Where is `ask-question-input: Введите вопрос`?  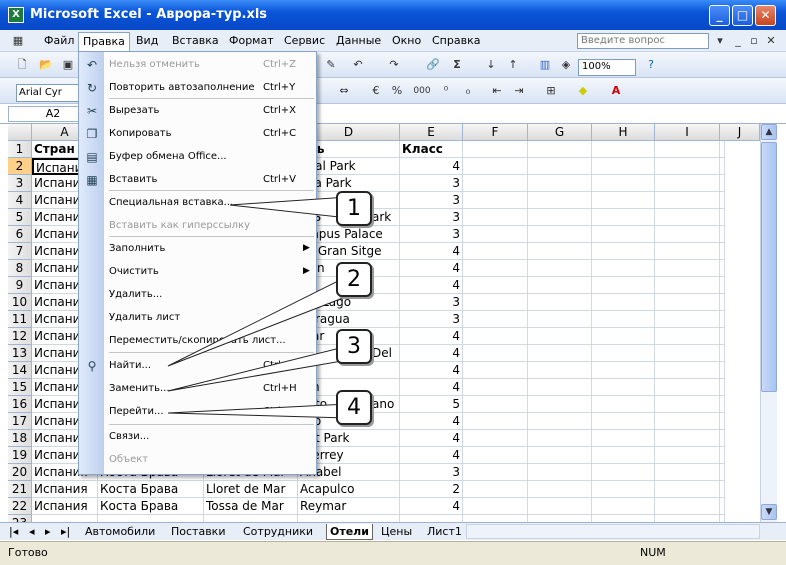
ask-question-input: Введите вопрос is located at coordinates (643, 41).